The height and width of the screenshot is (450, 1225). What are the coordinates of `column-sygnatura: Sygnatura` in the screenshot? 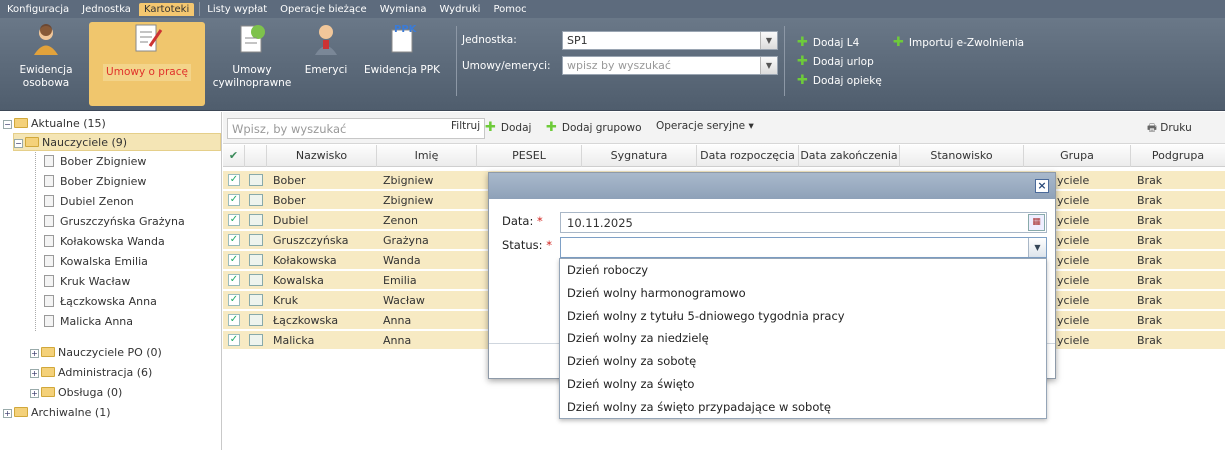 It's located at (639, 156).